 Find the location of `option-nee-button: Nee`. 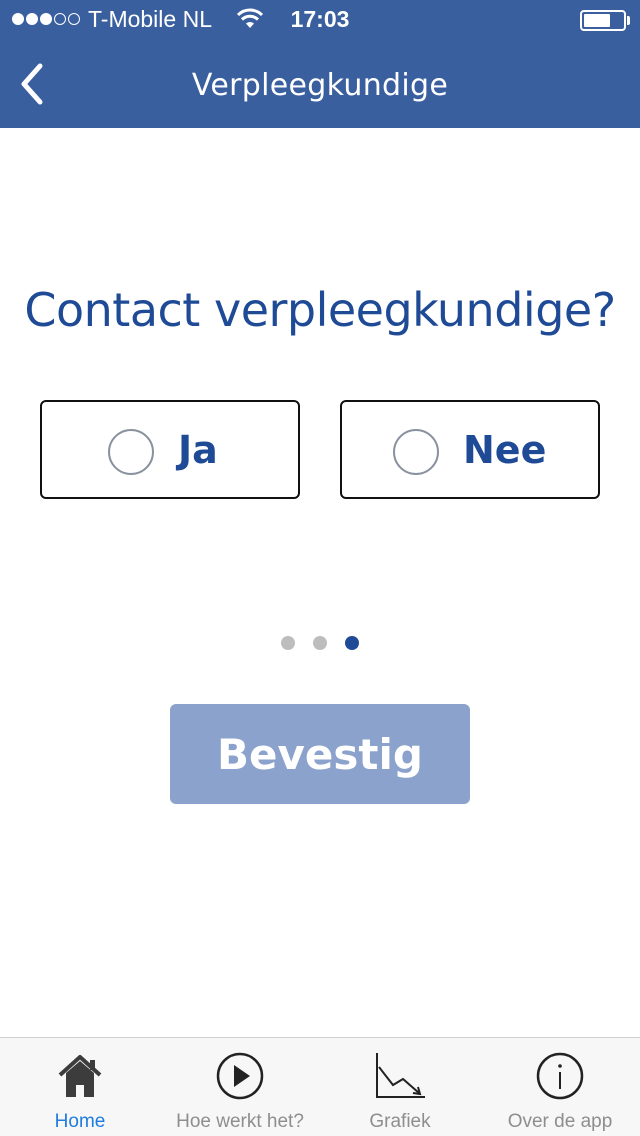

option-nee-button: Nee is located at coordinates (470, 449).